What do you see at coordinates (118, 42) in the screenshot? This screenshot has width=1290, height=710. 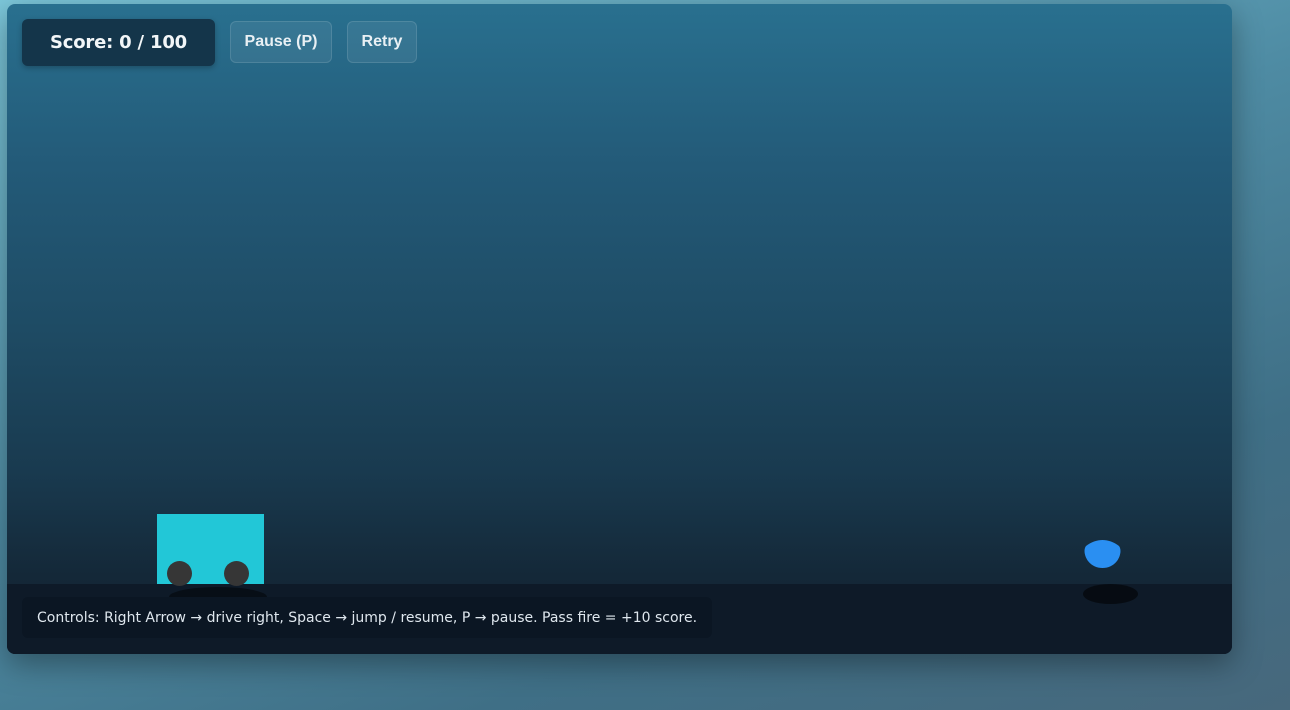 I see `score-display: Score: 0 / 100` at bounding box center [118, 42].